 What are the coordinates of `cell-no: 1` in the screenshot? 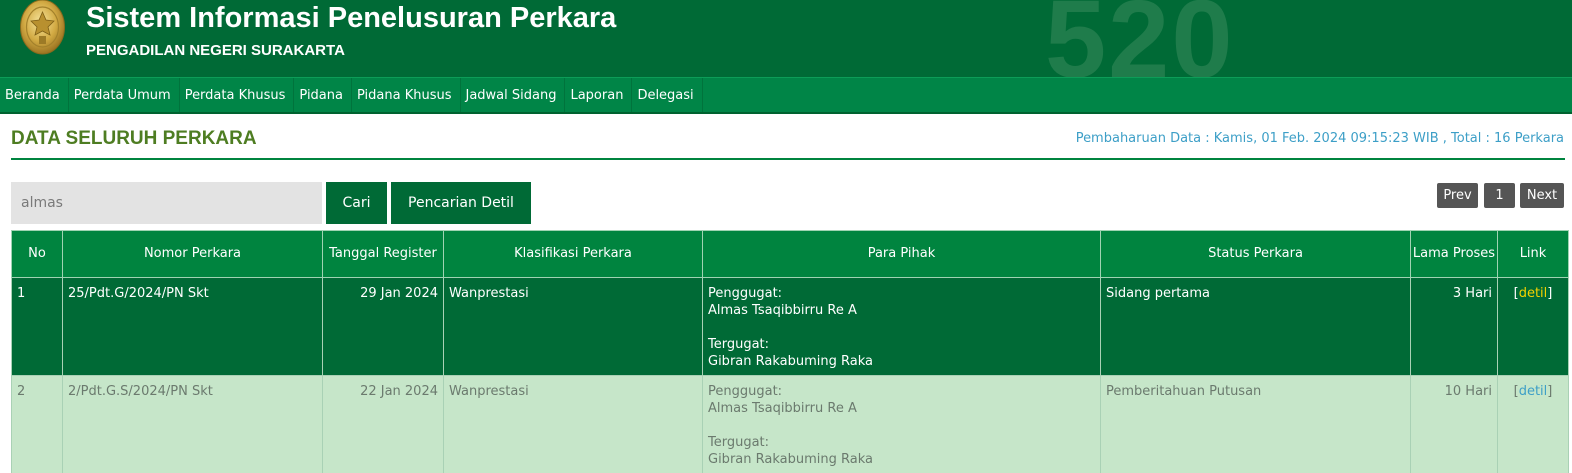 It's located at (37, 326).